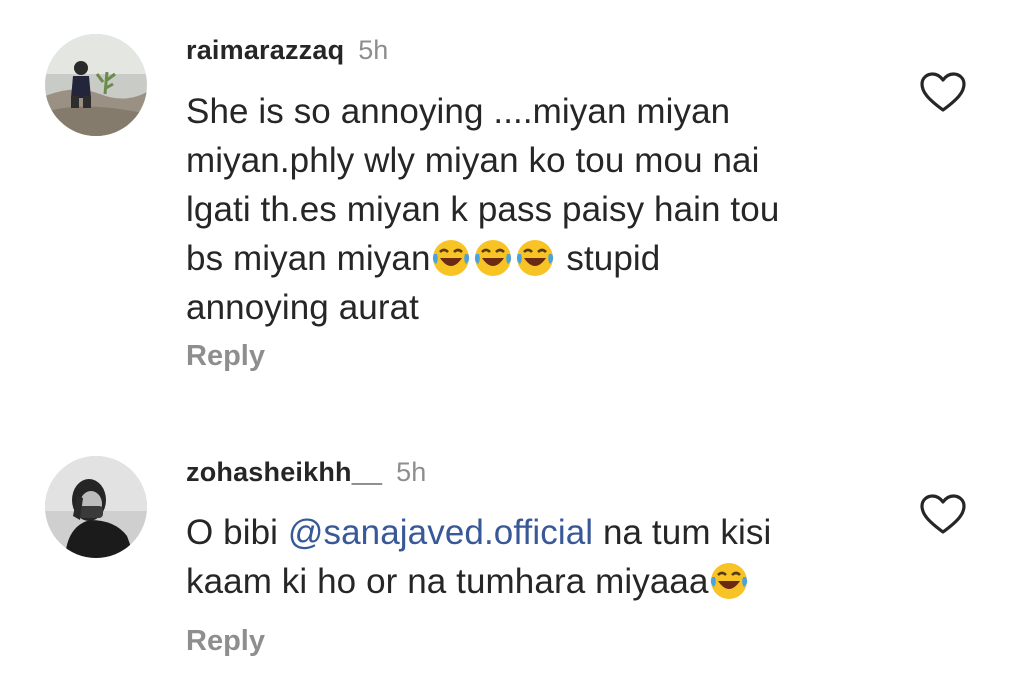 Image resolution: width=1024 pixels, height=692 pixels. I want to click on comment-line: O bibi @sanajaved.official na tum kisi, so click(541, 532).